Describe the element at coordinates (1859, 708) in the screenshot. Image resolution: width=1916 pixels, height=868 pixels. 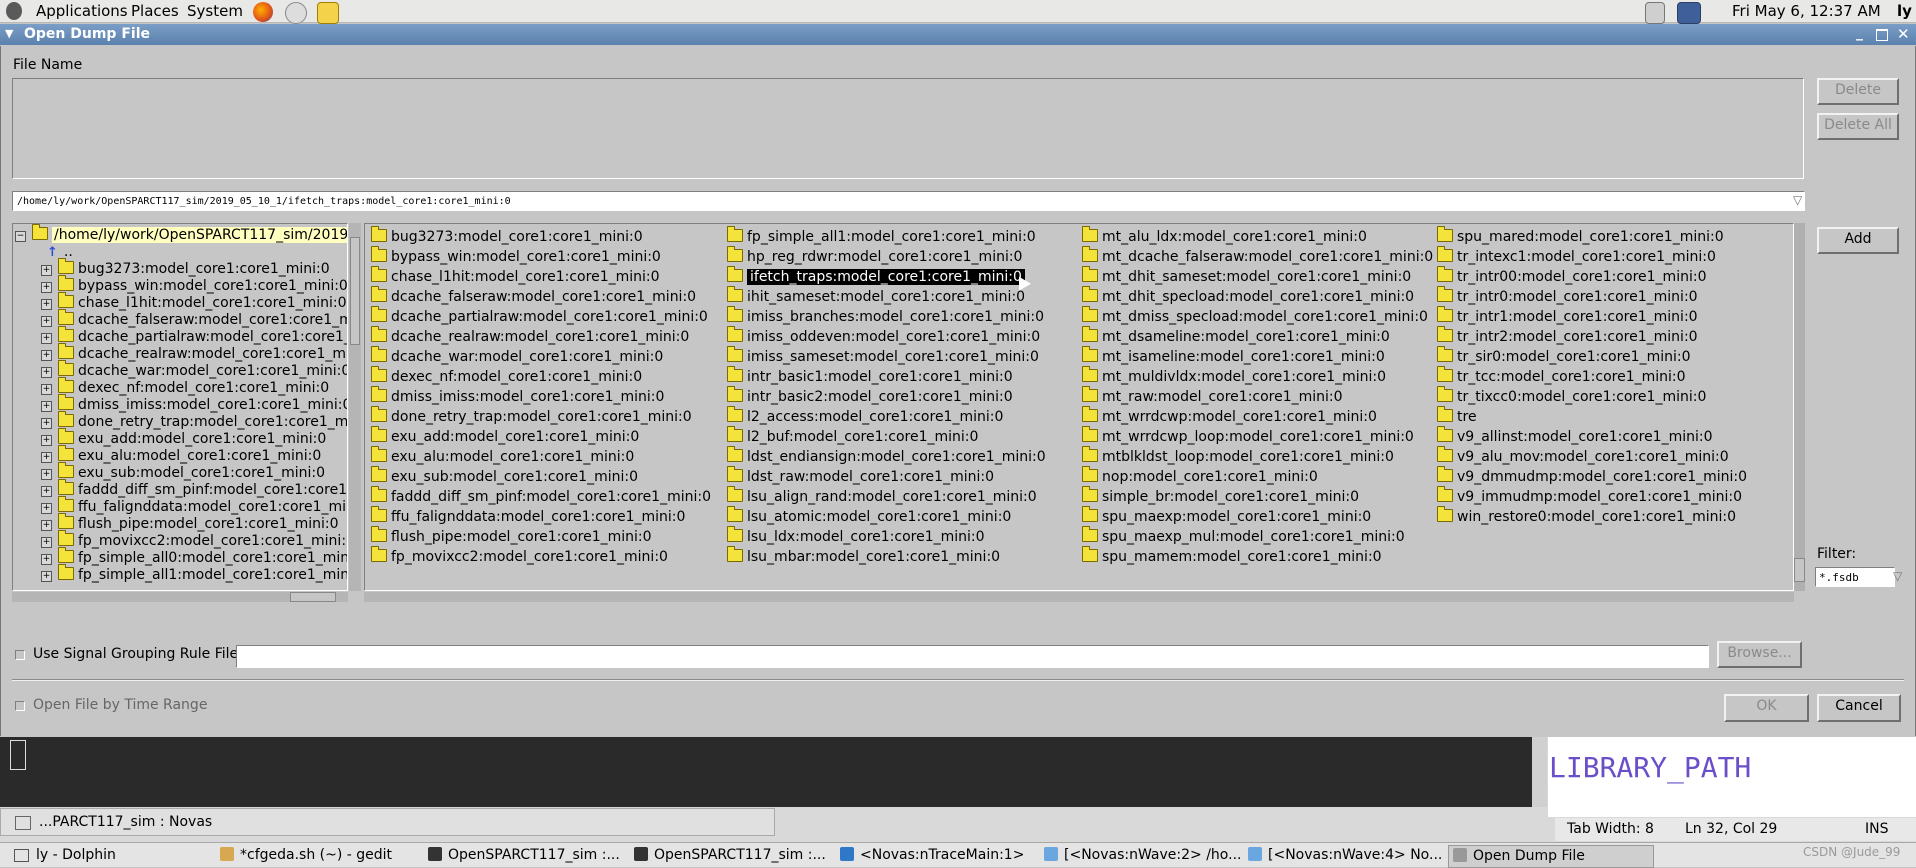
I see `cancel-button: Cancel` at that location.